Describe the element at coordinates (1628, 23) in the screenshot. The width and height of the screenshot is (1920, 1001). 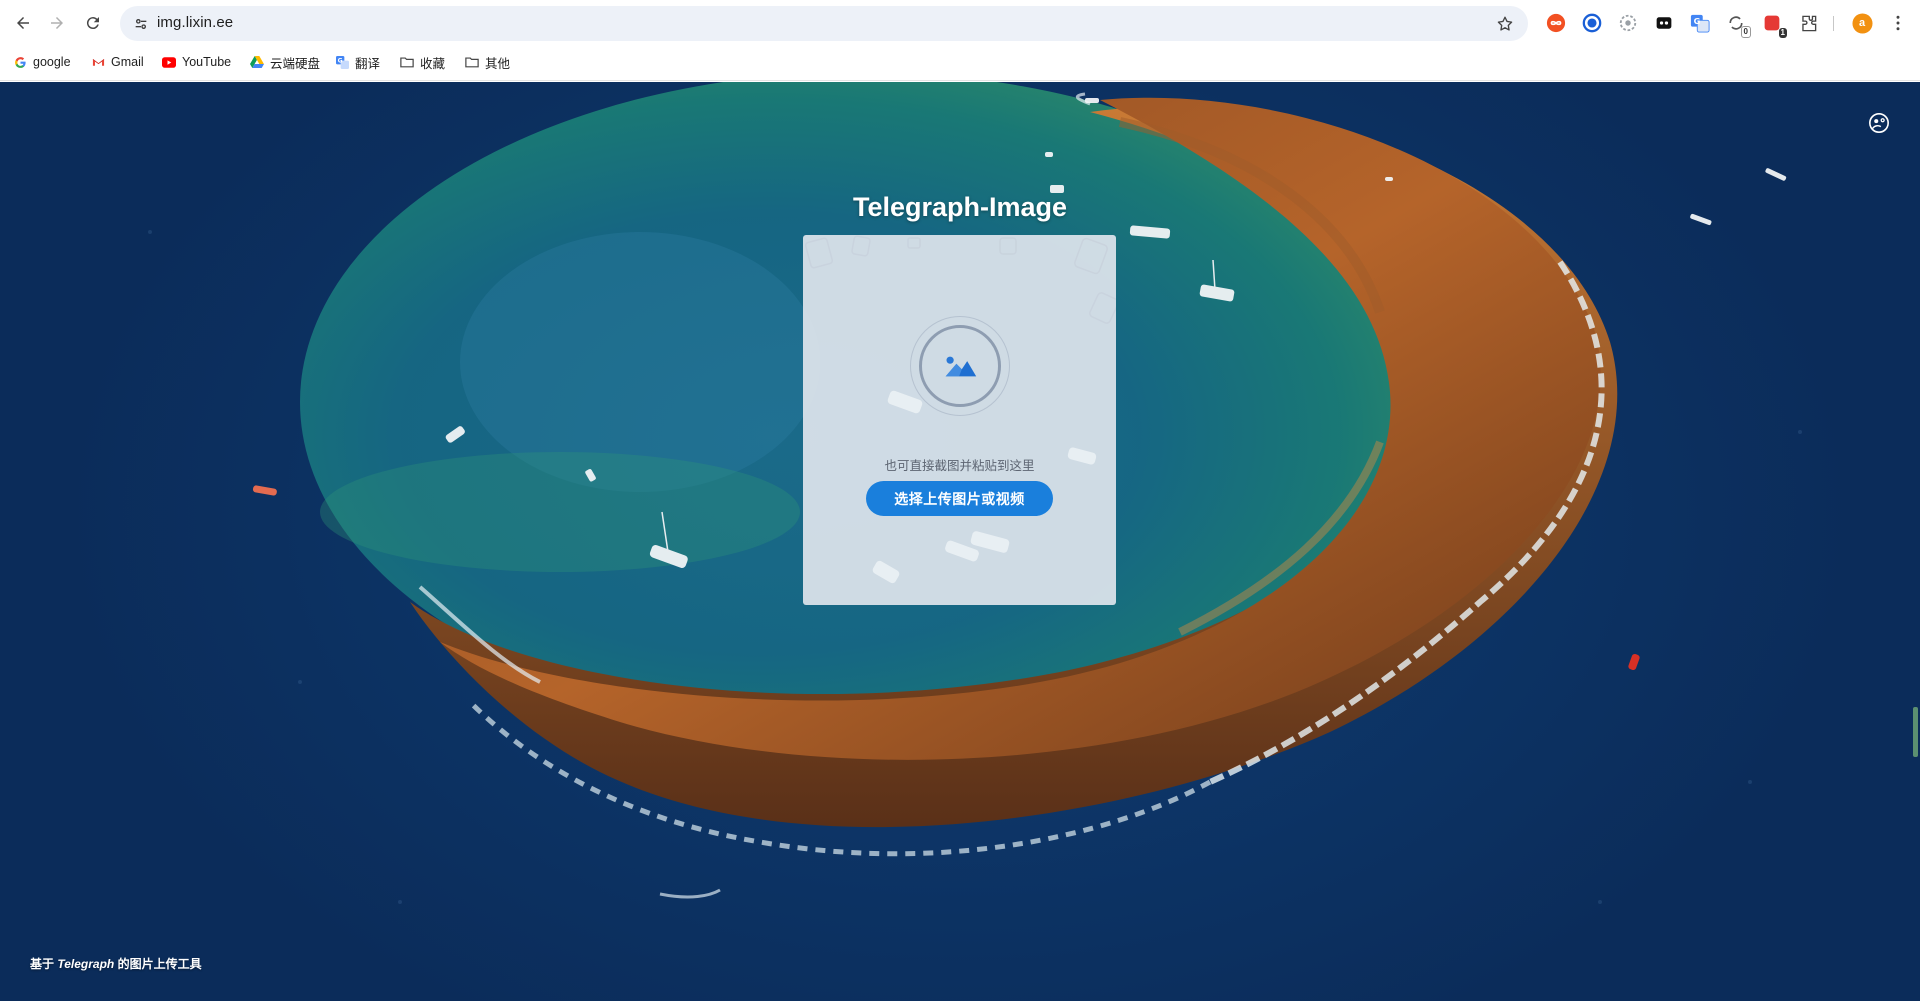
I see `gear-extension-icon` at that location.